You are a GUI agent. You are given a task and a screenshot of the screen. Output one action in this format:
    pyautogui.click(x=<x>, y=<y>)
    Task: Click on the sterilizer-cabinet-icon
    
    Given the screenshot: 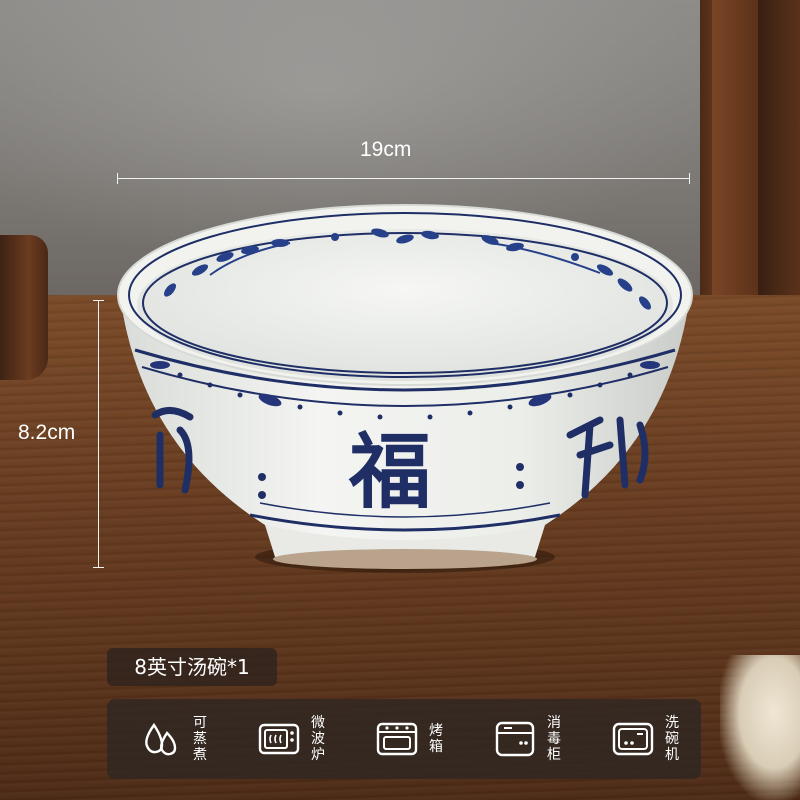 What is the action you would take?
    pyautogui.click(x=515, y=739)
    